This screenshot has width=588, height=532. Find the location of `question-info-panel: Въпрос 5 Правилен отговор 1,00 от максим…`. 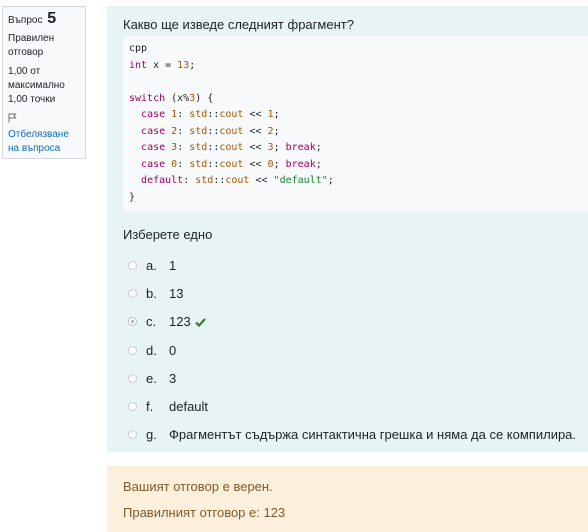

question-info-panel: Въпрос 5 Правилен отговор 1,00 от максим… is located at coordinates (44, 82).